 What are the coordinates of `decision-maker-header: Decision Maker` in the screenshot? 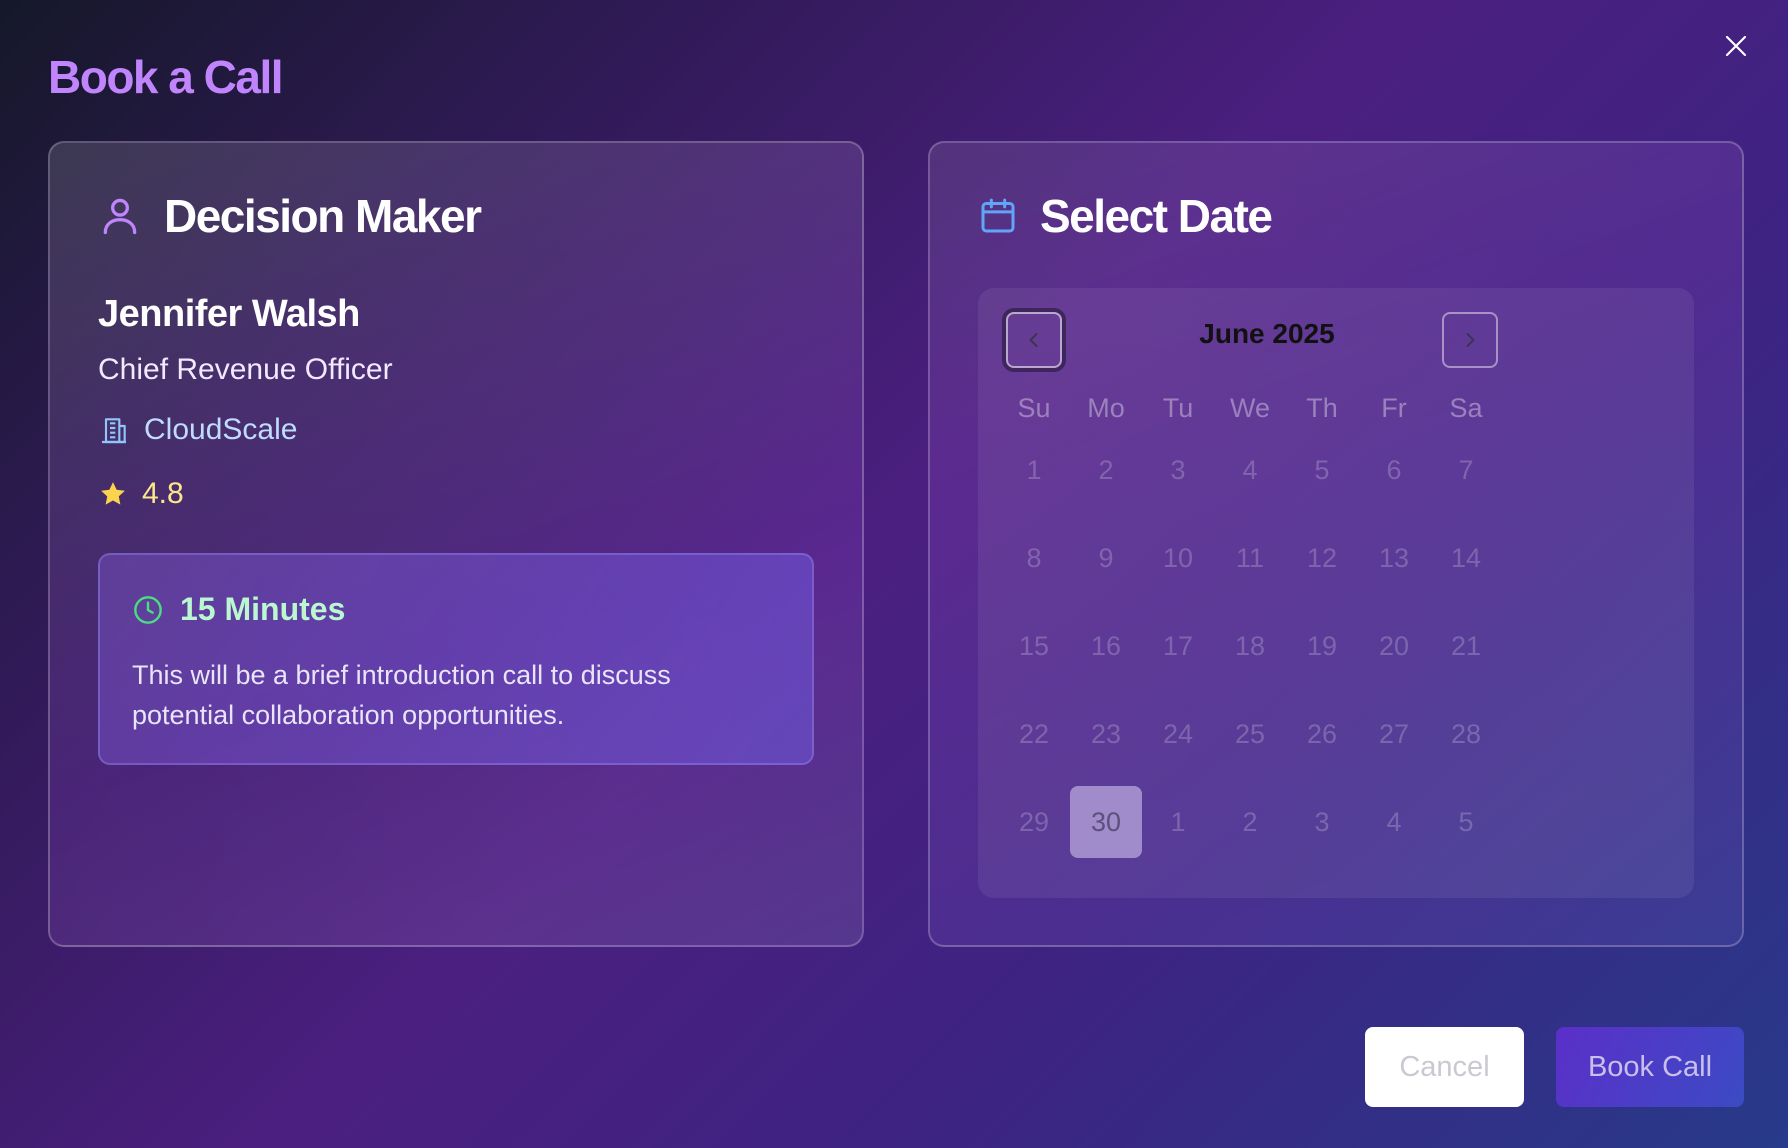 It's located at (290, 216).